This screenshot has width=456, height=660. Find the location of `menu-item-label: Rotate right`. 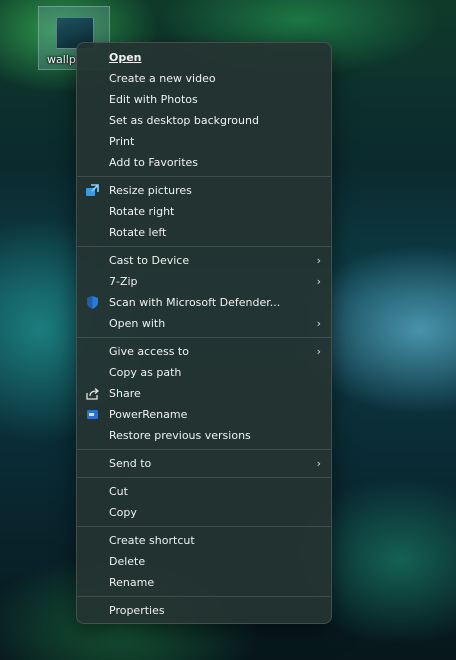

menu-item-label: Rotate right is located at coordinates (142, 211).